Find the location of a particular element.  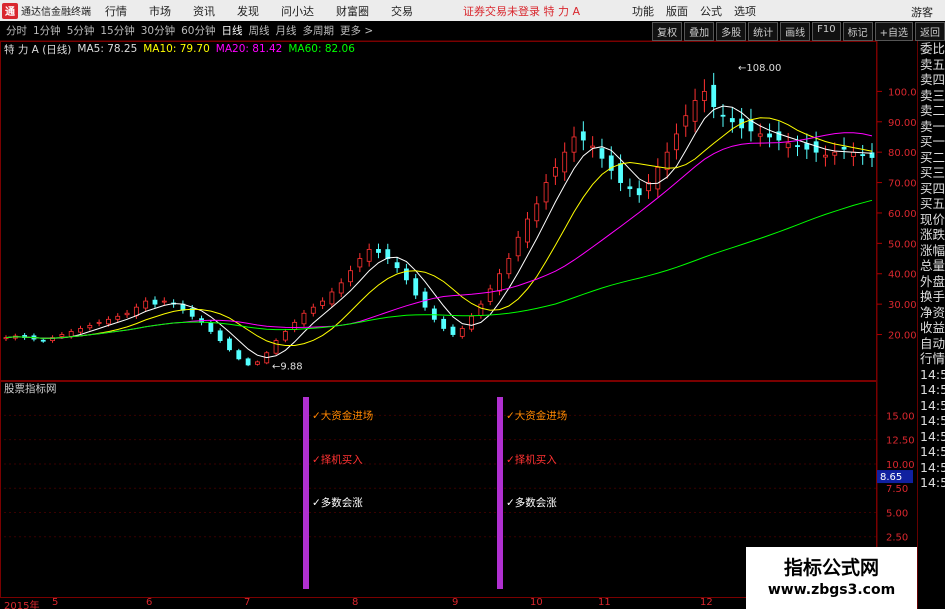

quote-field-23: 14:50 is located at coordinates (932, 405).